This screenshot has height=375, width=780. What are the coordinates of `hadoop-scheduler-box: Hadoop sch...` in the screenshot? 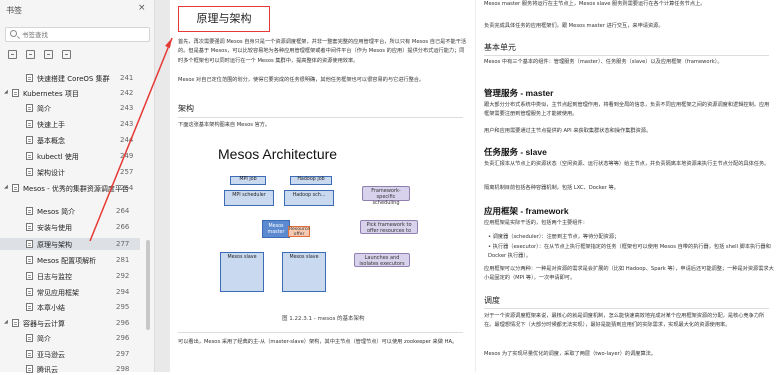 It's located at (309, 198).